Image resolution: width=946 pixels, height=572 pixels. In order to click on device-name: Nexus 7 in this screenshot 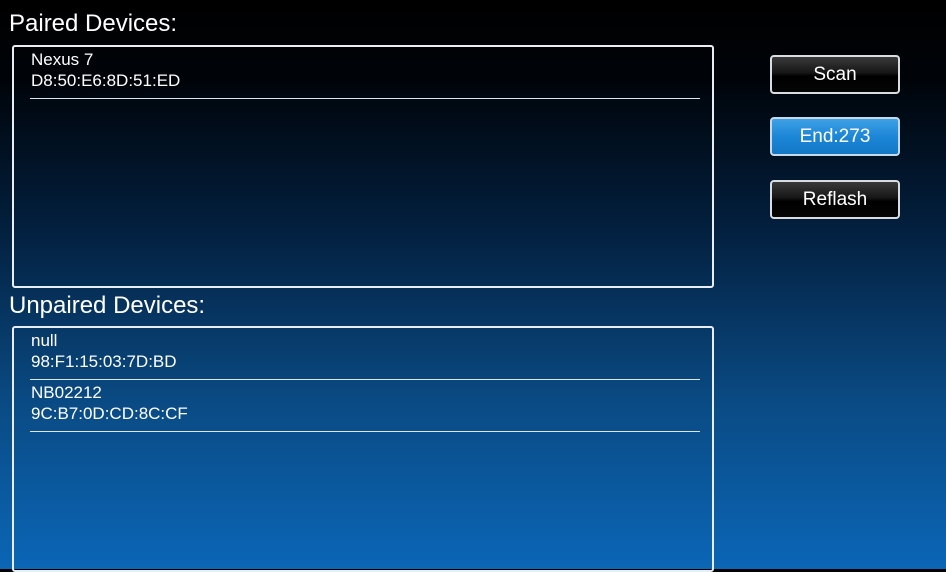, I will do `click(62, 59)`.